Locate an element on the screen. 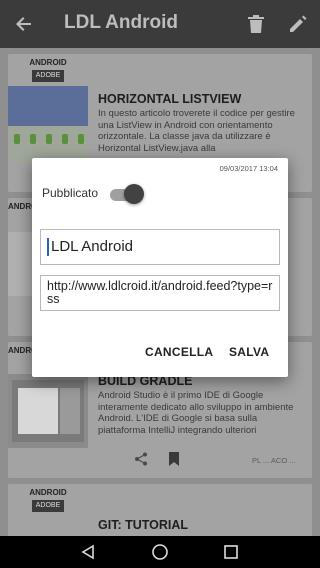 Image resolution: width=320 pixels, height=568 pixels. arrow-left-icon is located at coordinates (24, 24).